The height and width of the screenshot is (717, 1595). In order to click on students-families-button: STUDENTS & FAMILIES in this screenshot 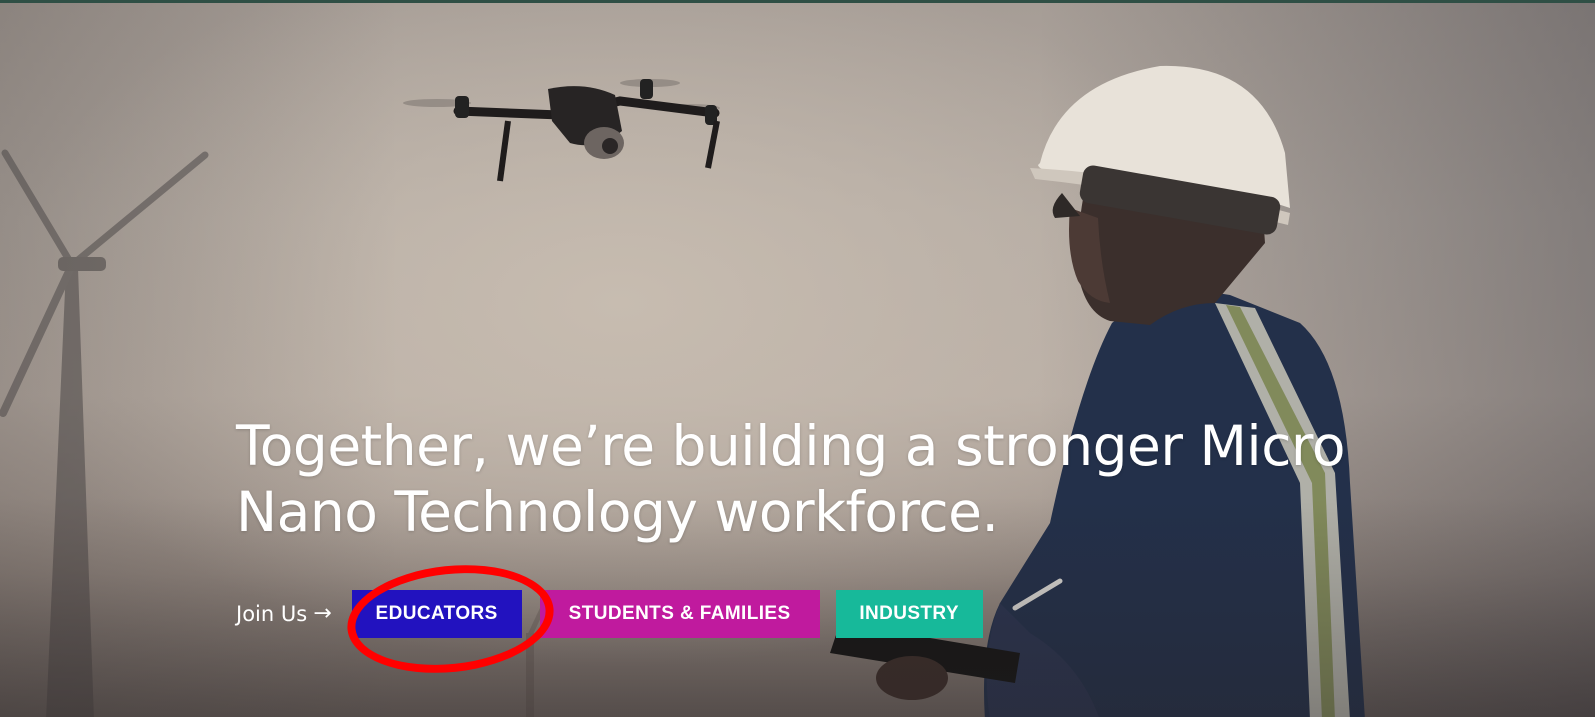, I will do `click(679, 614)`.